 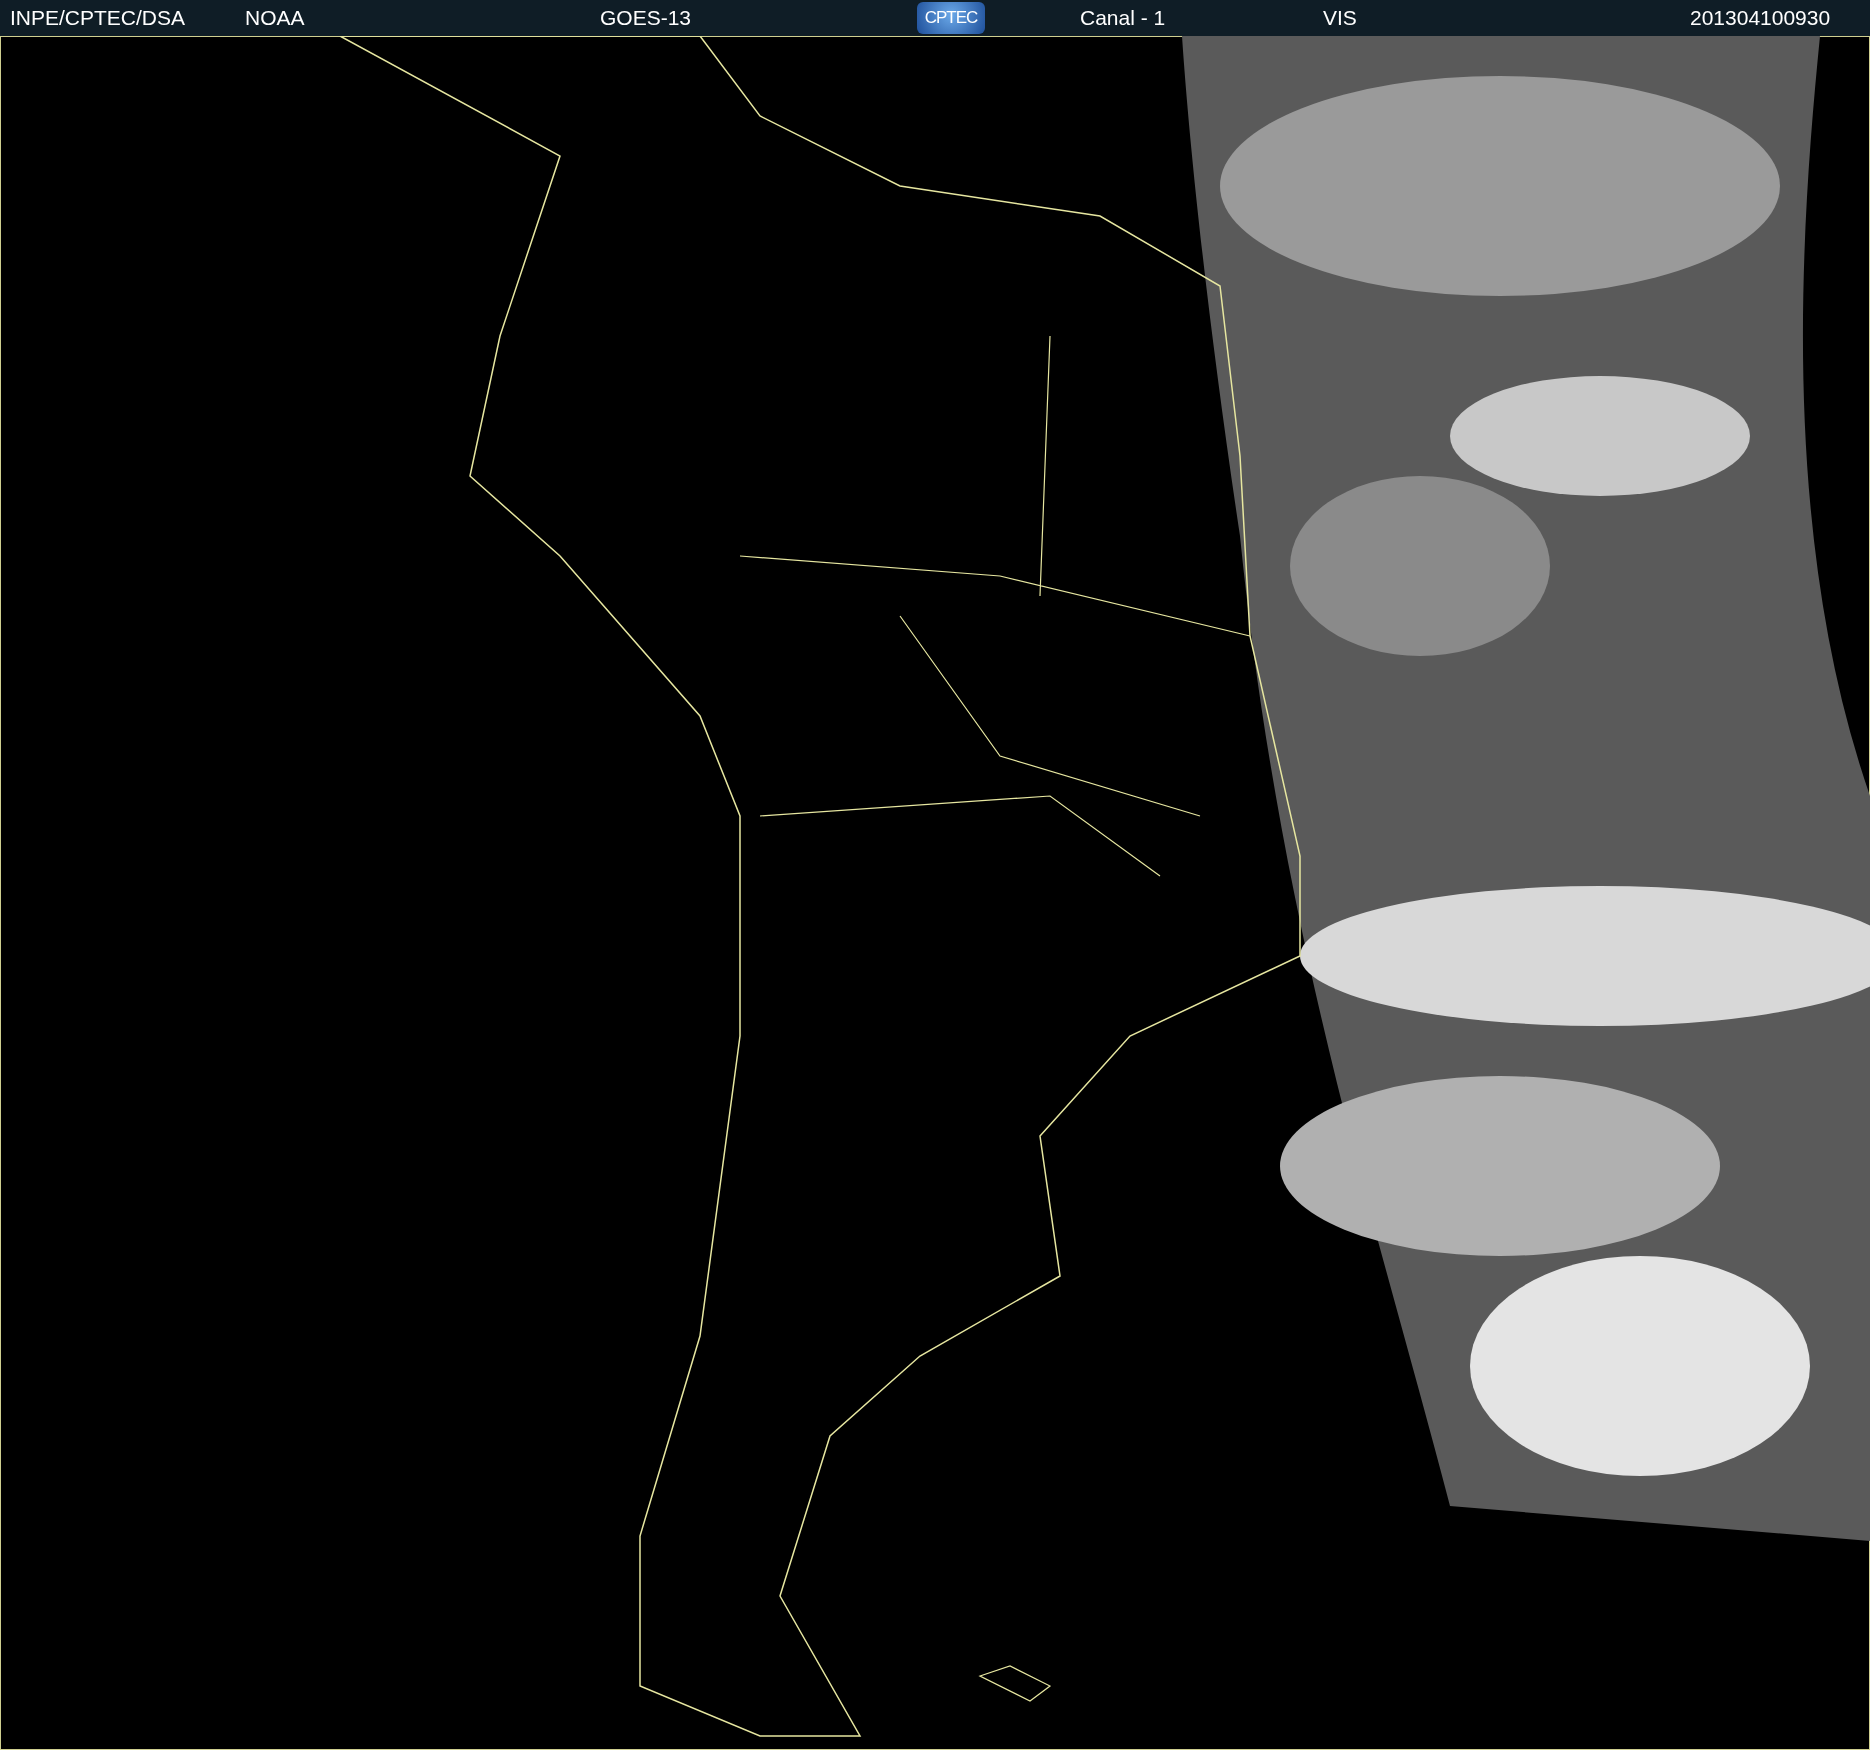 I want to click on band-label: VIS, so click(x=1340, y=18).